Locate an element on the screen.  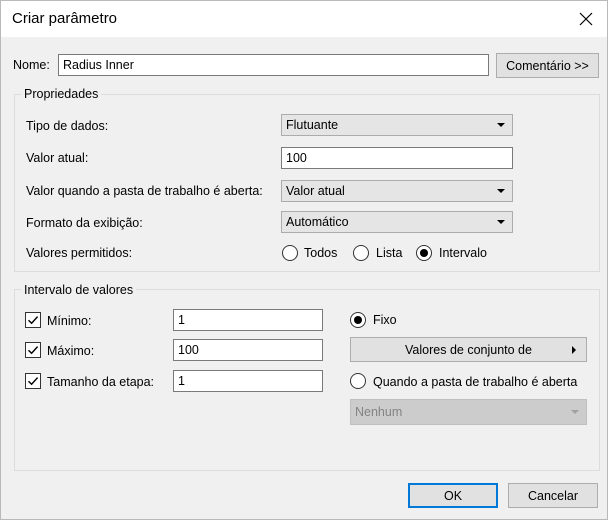
when-open-value: Nenhum is located at coordinates (379, 412).